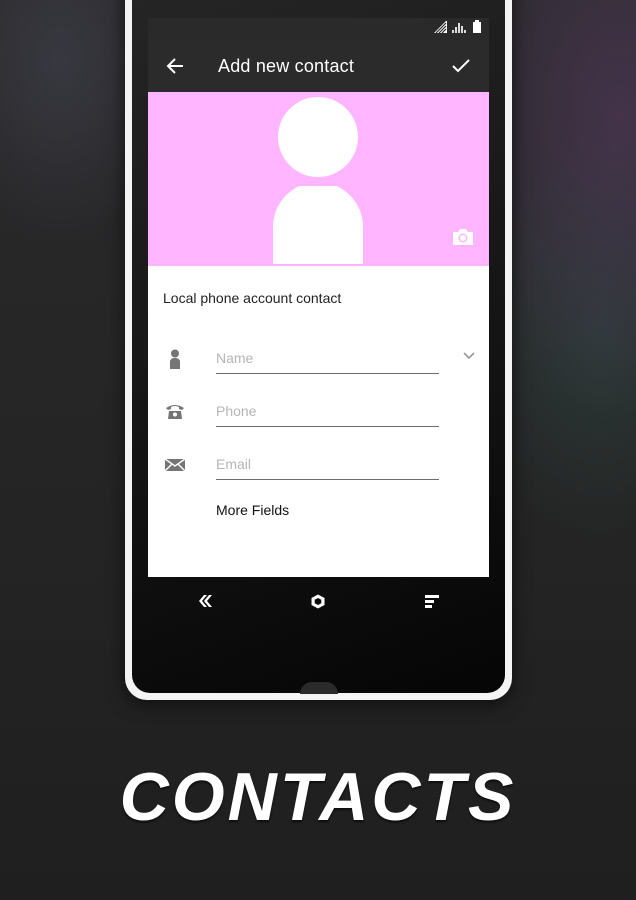 The width and height of the screenshot is (636, 900). Describe the element at coordinates (286, 65) in the screenshot. I see `page-title: Add new contact` at that location.